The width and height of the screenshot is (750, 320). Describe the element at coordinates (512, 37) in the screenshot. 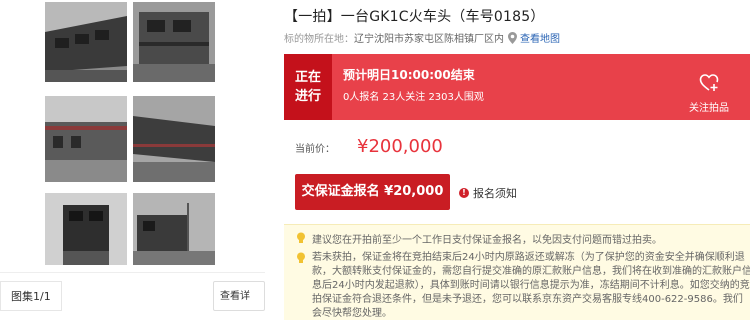

I see `map-pin-icon` at that location.